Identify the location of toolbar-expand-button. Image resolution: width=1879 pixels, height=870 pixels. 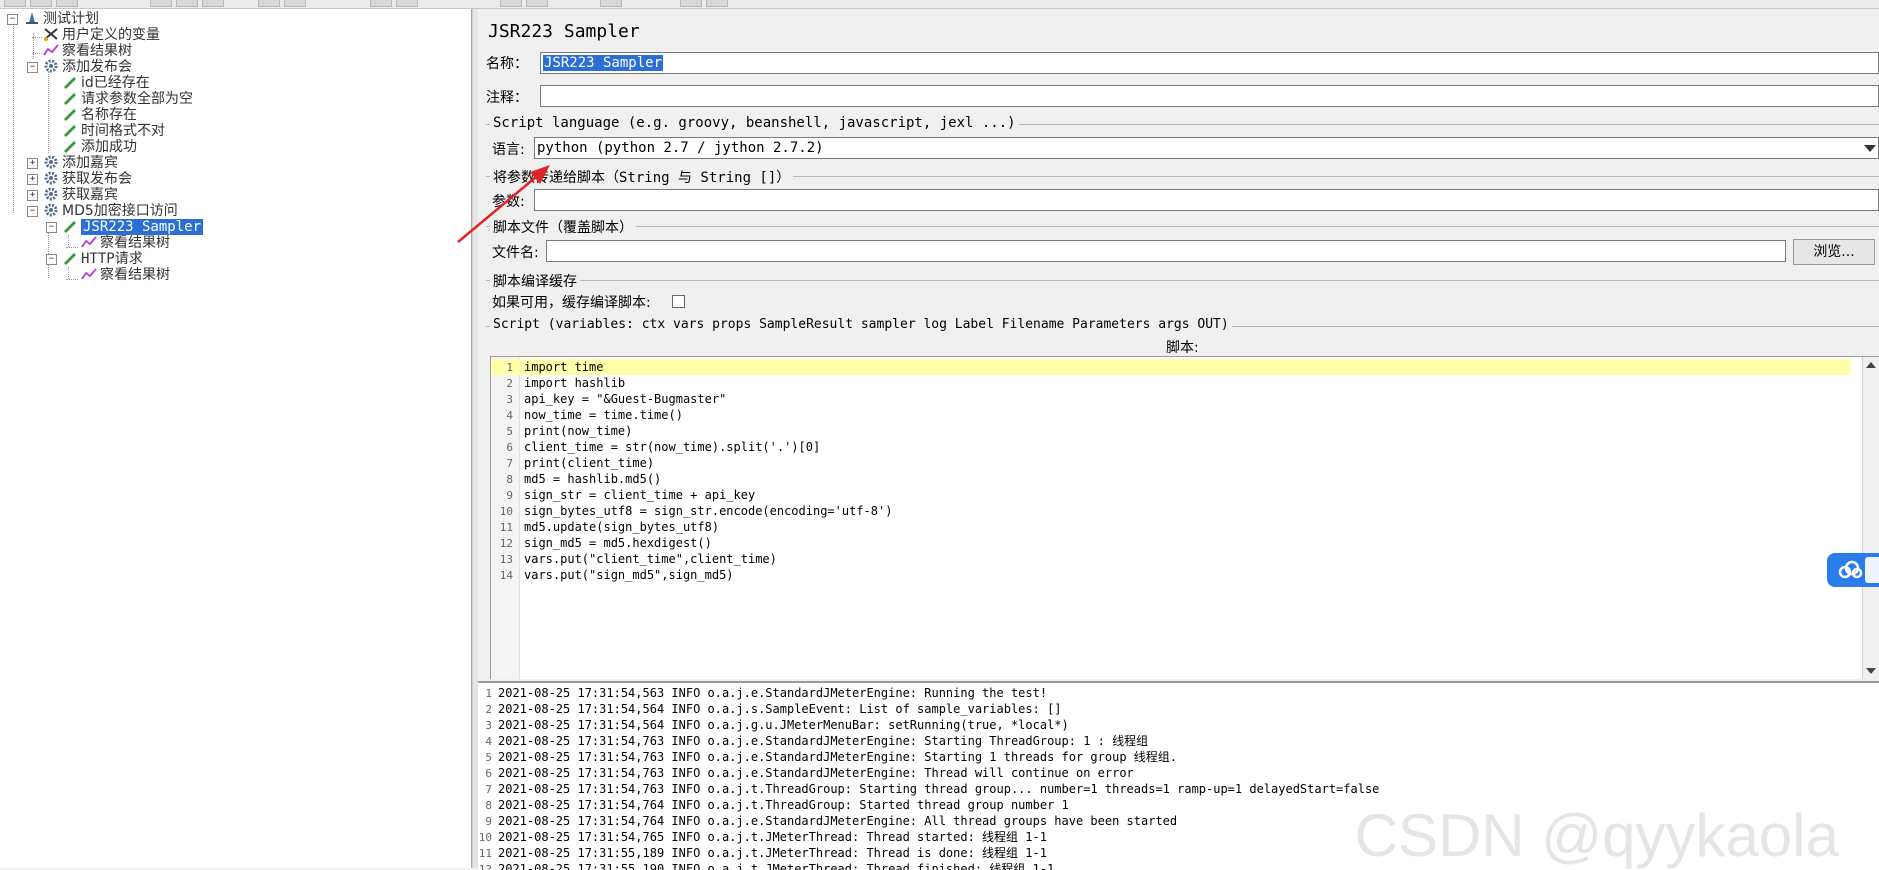
(269, 3).